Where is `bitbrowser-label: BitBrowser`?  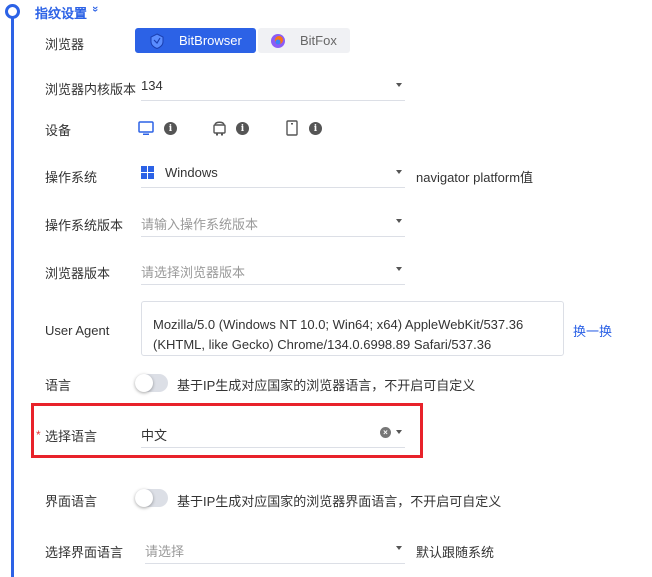 bitbrowser-label: BitBrowser is located at coordinates (210, 40).